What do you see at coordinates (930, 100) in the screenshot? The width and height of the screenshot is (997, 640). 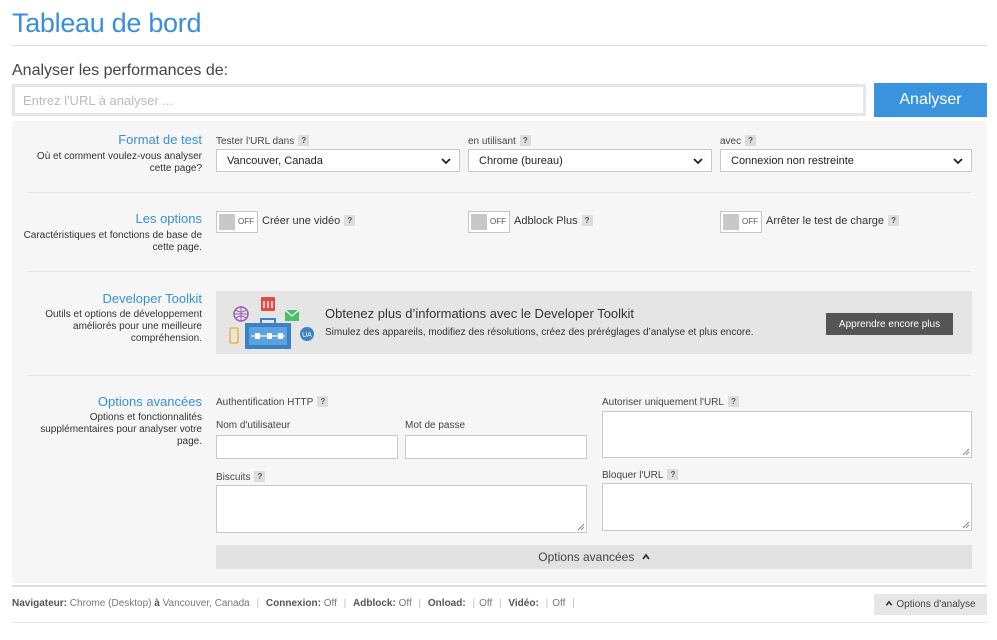 I see `analyze-button: Analyser` at bounding box center [930, 100].